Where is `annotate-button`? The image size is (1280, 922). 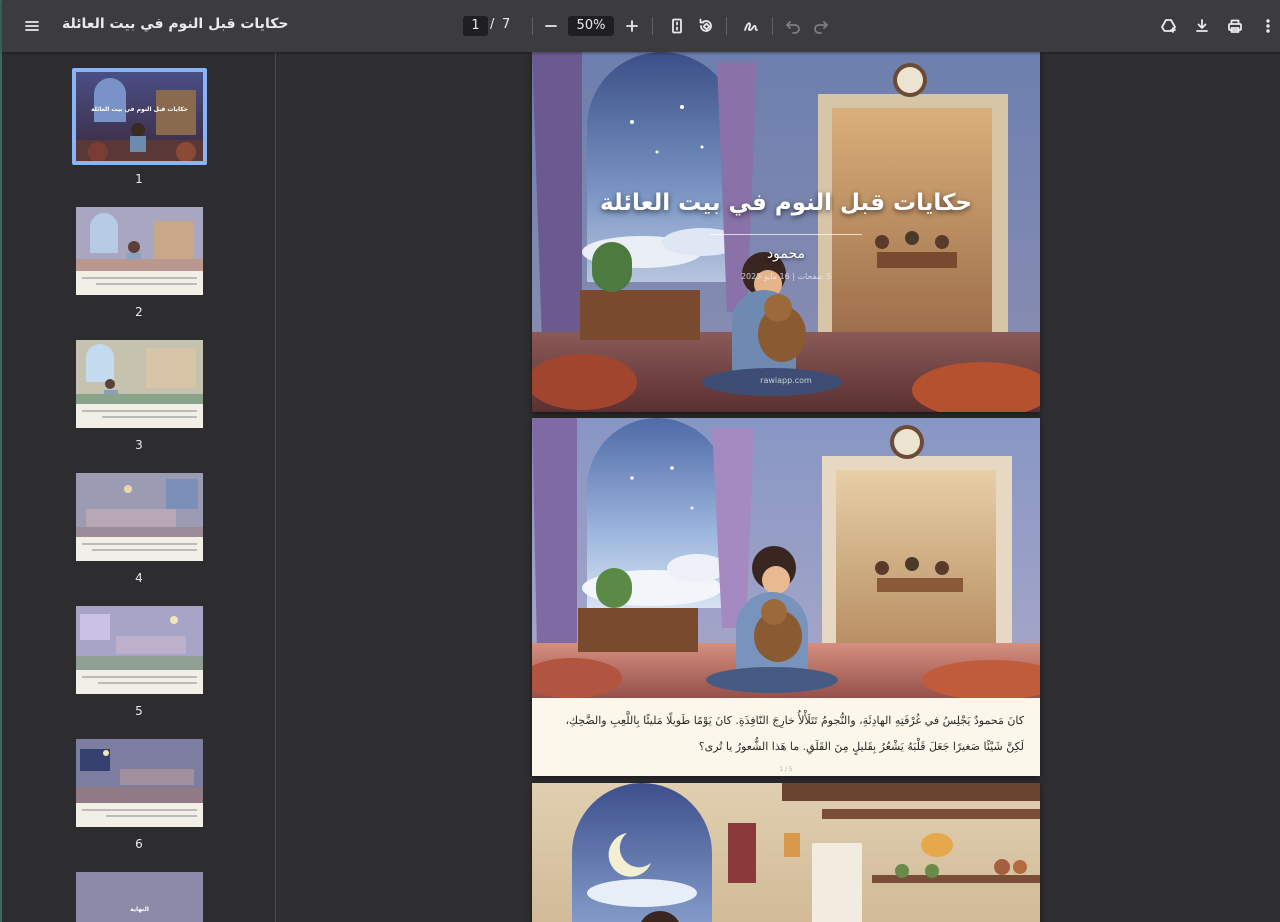
annotate-button is located at coordinates (751, 26).